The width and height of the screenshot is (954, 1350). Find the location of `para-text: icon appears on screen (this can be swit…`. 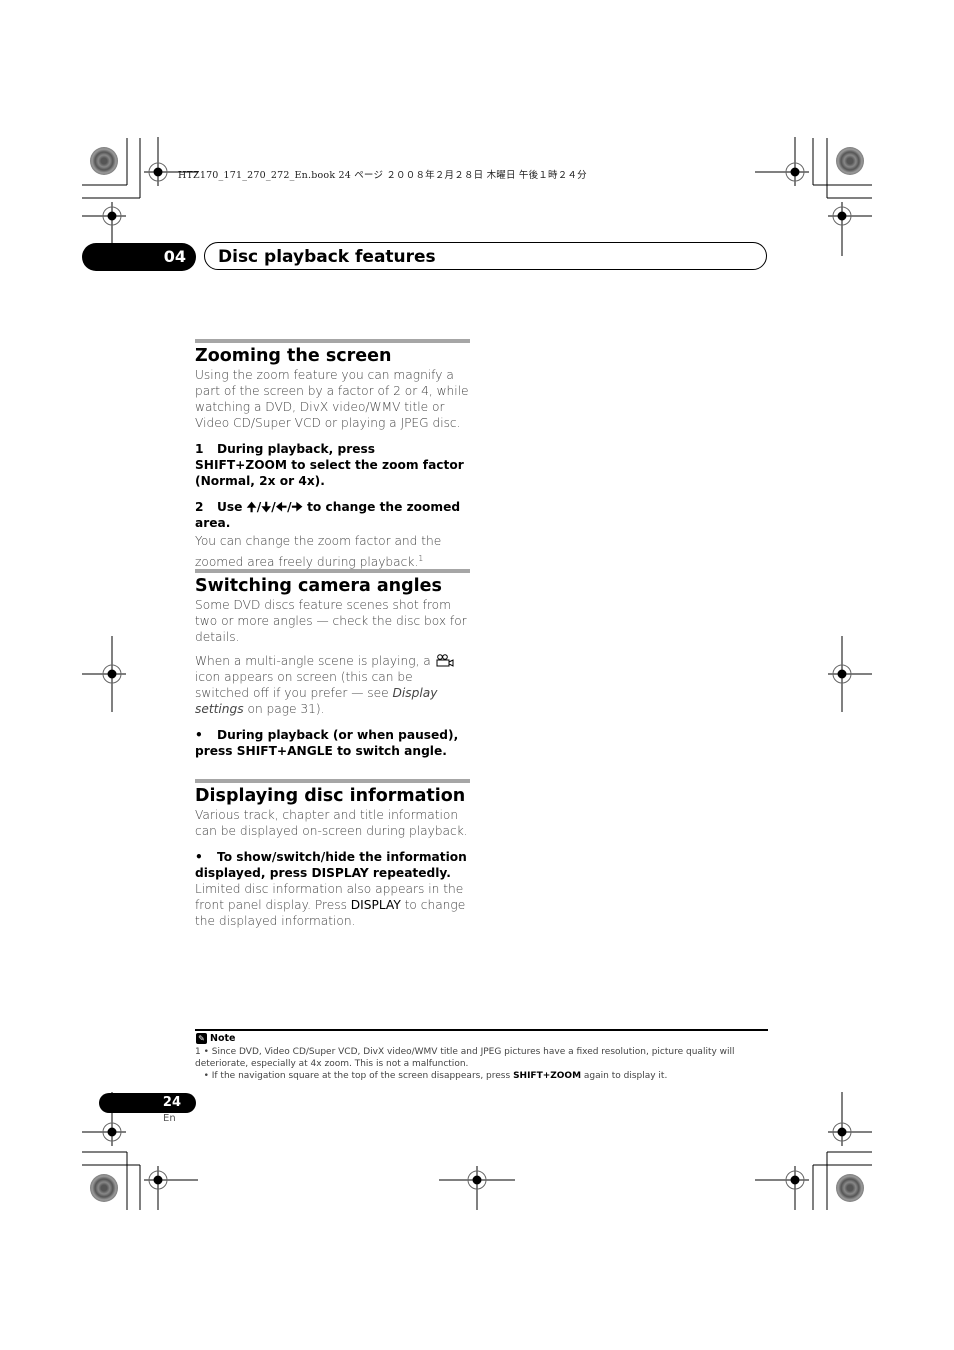

para-text: icon appears on screen (this can be swit… is located at coordinates (304, 685).